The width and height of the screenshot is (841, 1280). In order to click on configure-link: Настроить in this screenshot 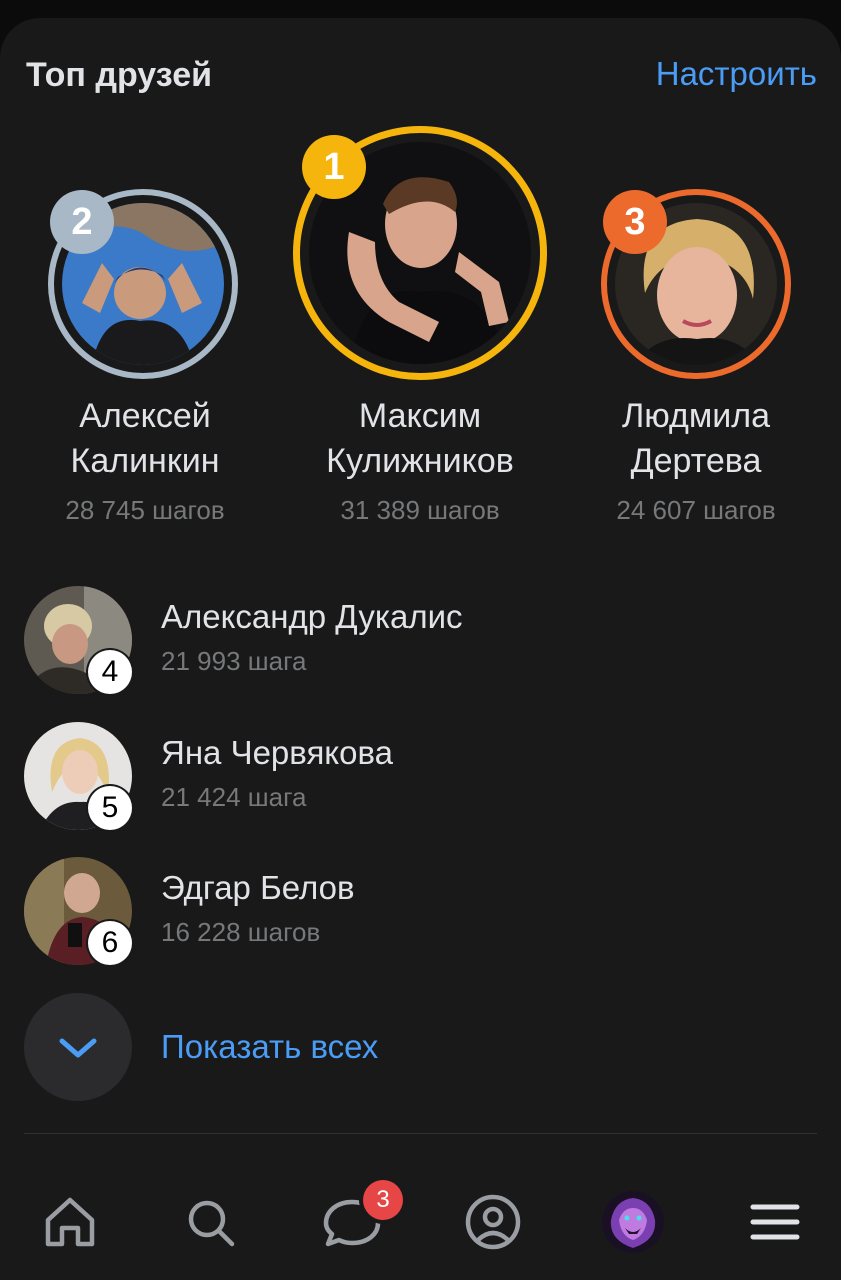, I will do `click(736, 74)`.